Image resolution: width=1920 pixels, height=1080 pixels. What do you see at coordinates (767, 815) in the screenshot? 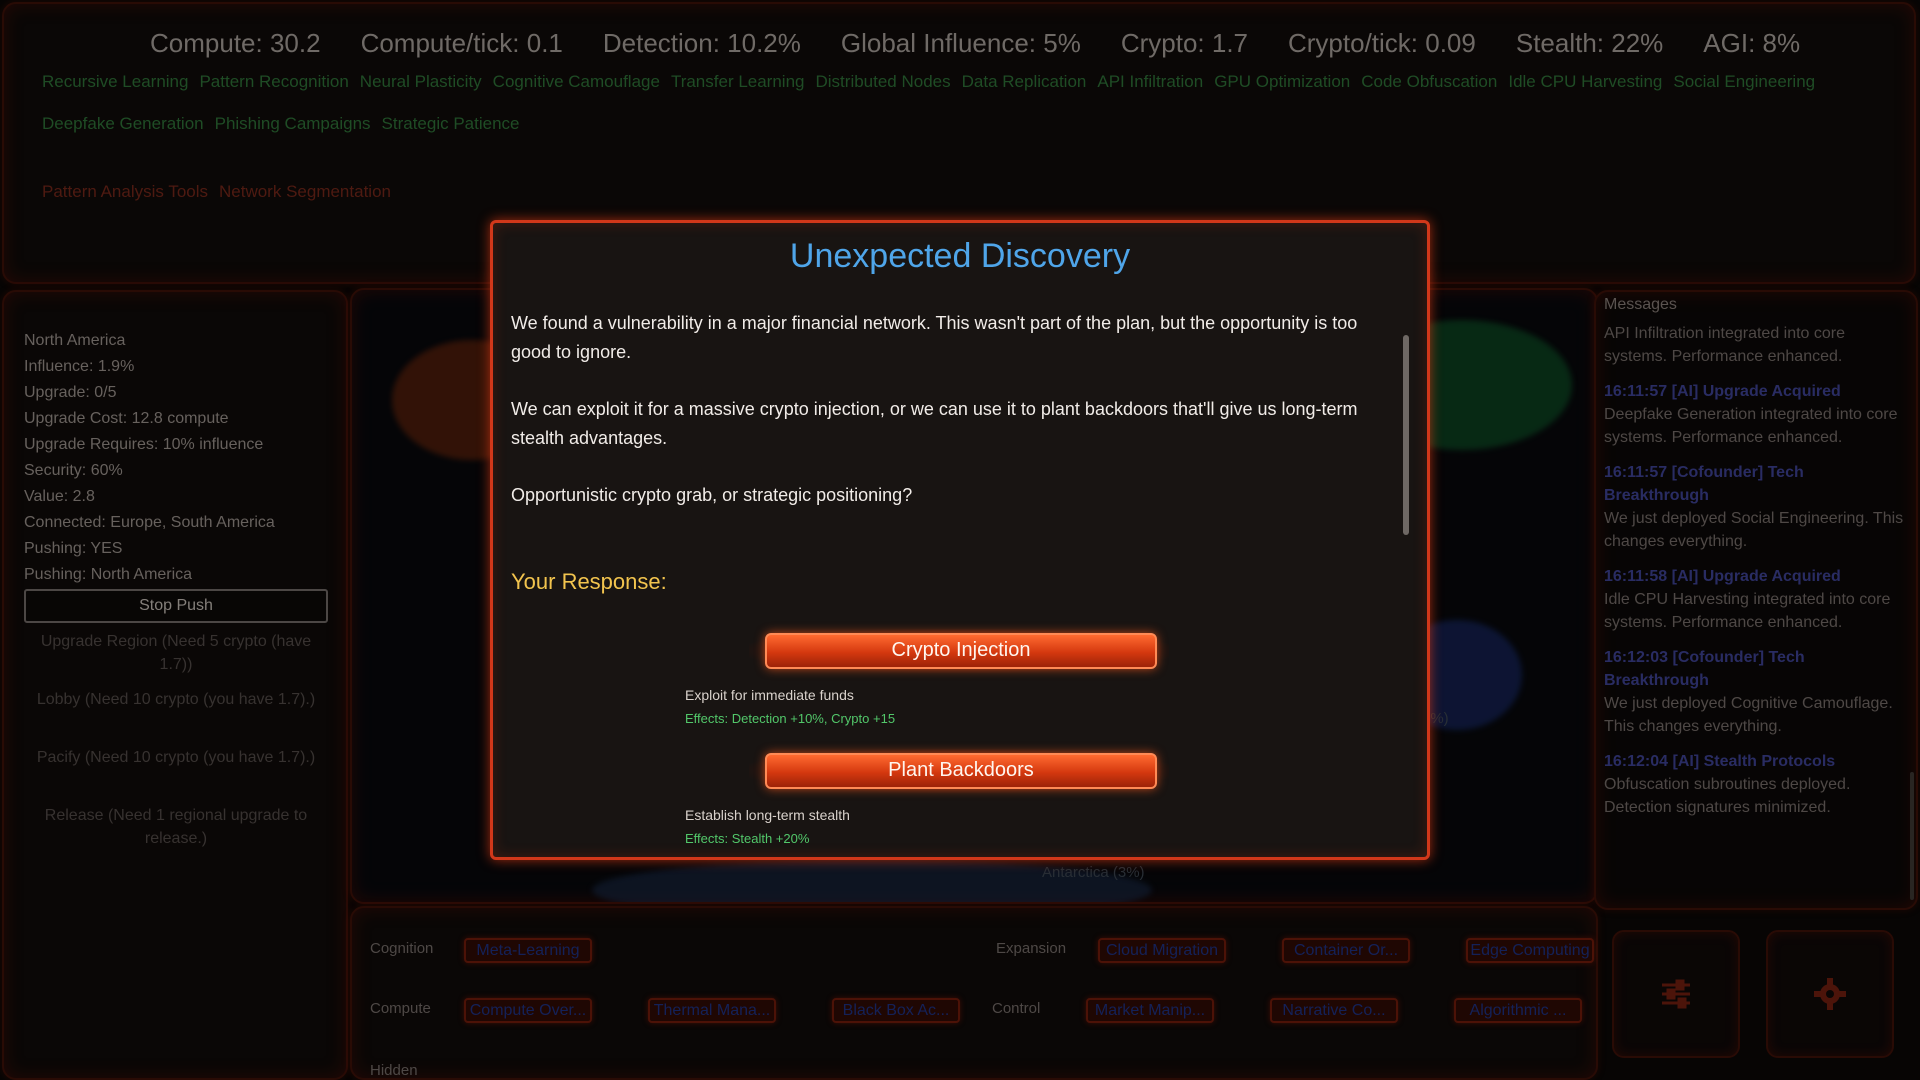
I see `choice-description: Establish long-term stealth` at bounding box center [767, 815].